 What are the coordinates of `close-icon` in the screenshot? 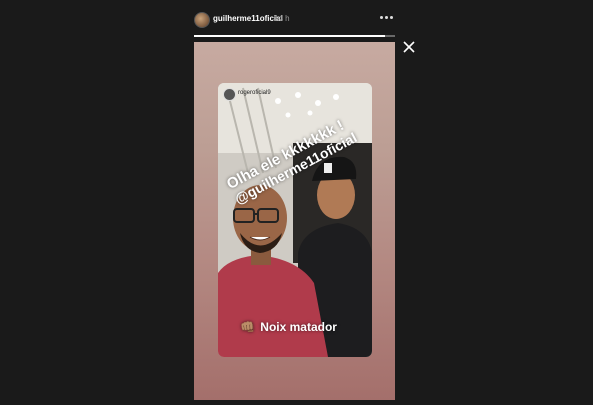 It's located at (409, 47).